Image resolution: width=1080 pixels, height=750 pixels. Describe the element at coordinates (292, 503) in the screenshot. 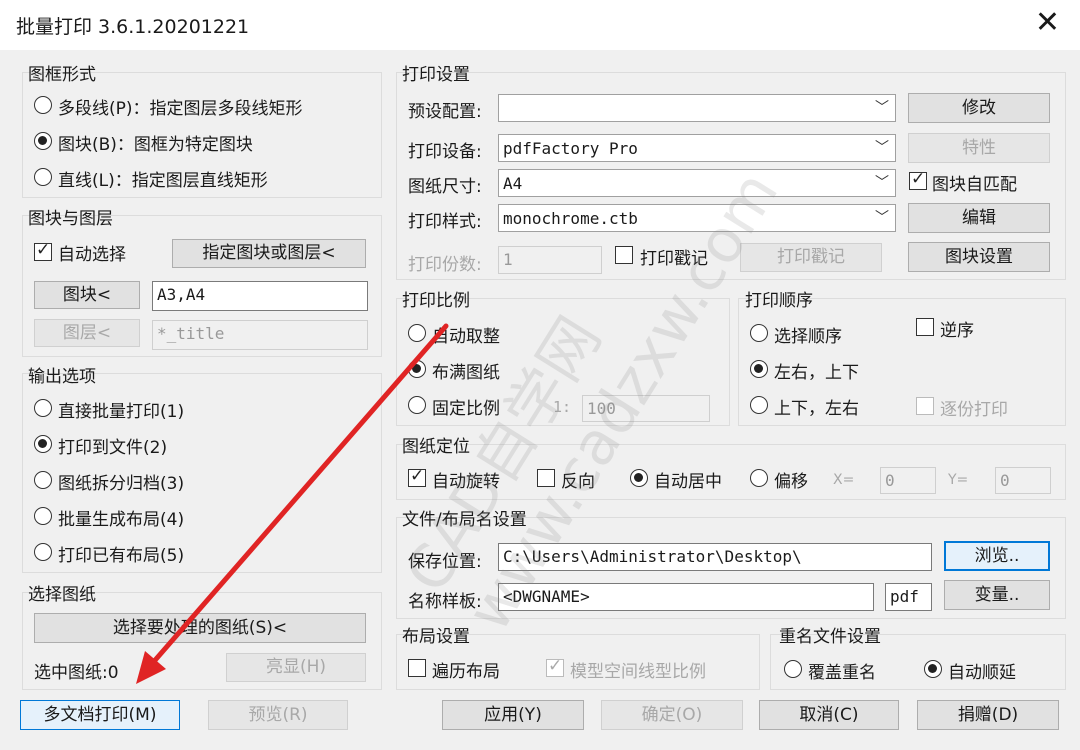

I see `annotation-arrow` at that location.